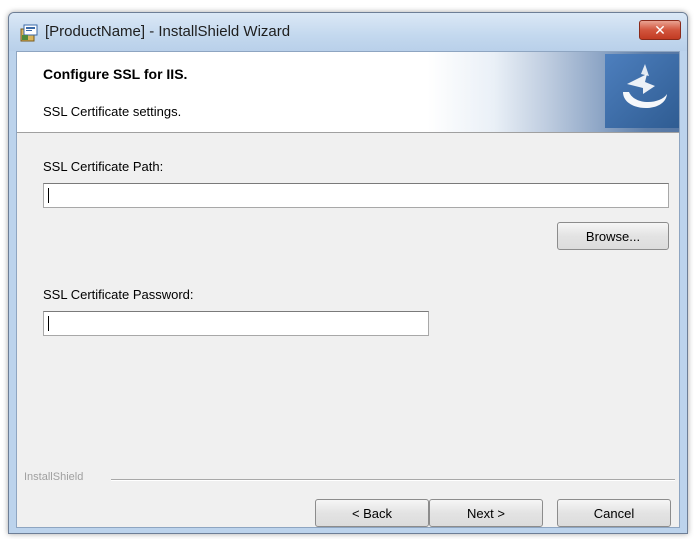  What do you see at coordinates (29, 33) in the screenshot?
I see `installer-package-icon` at bounding box center [29, 33].